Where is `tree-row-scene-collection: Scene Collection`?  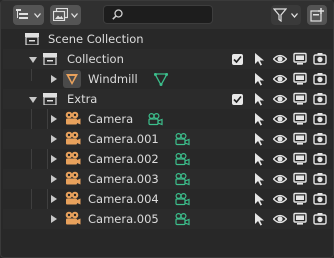
tree-row-scene-collection: Scene Collection is located at coordinates (167, 39).